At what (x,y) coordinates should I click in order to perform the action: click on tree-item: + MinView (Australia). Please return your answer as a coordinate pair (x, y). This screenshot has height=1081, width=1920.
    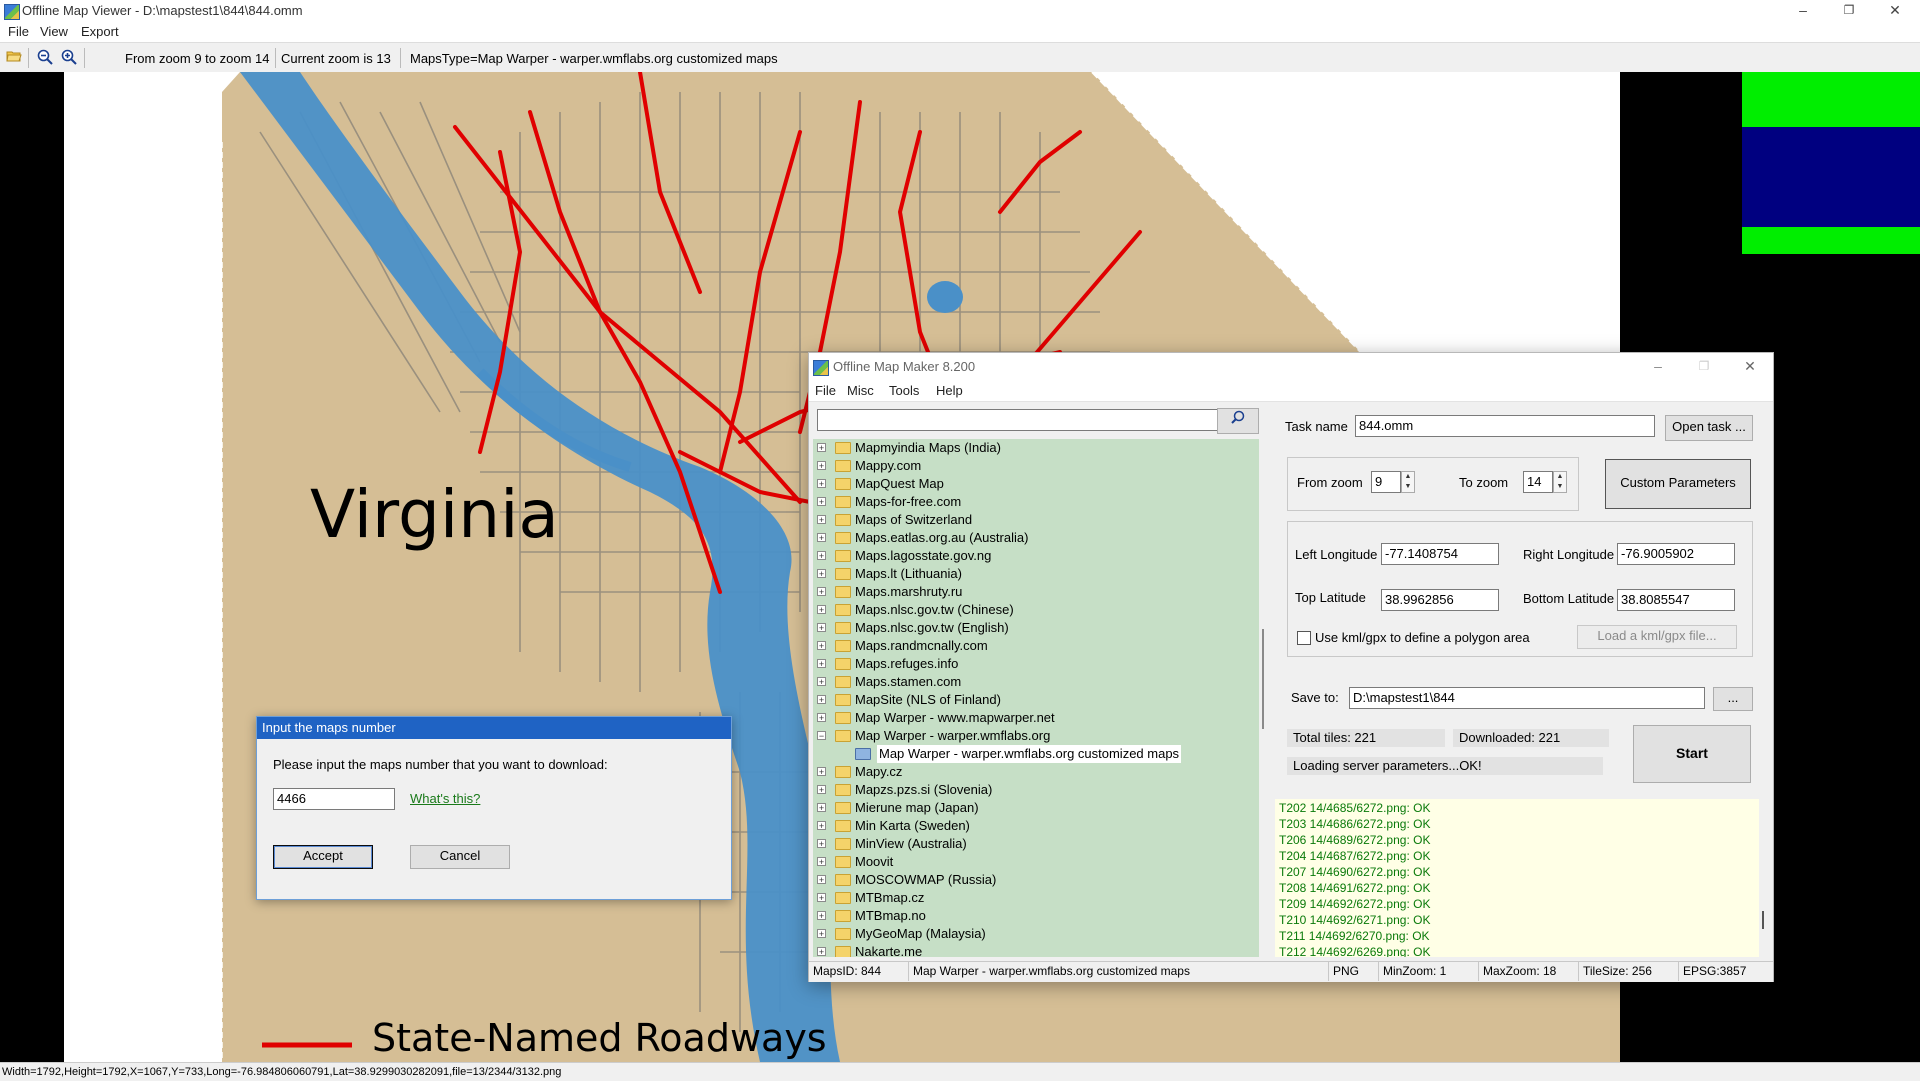
    Looking at the image, I should click on (1036, 844).